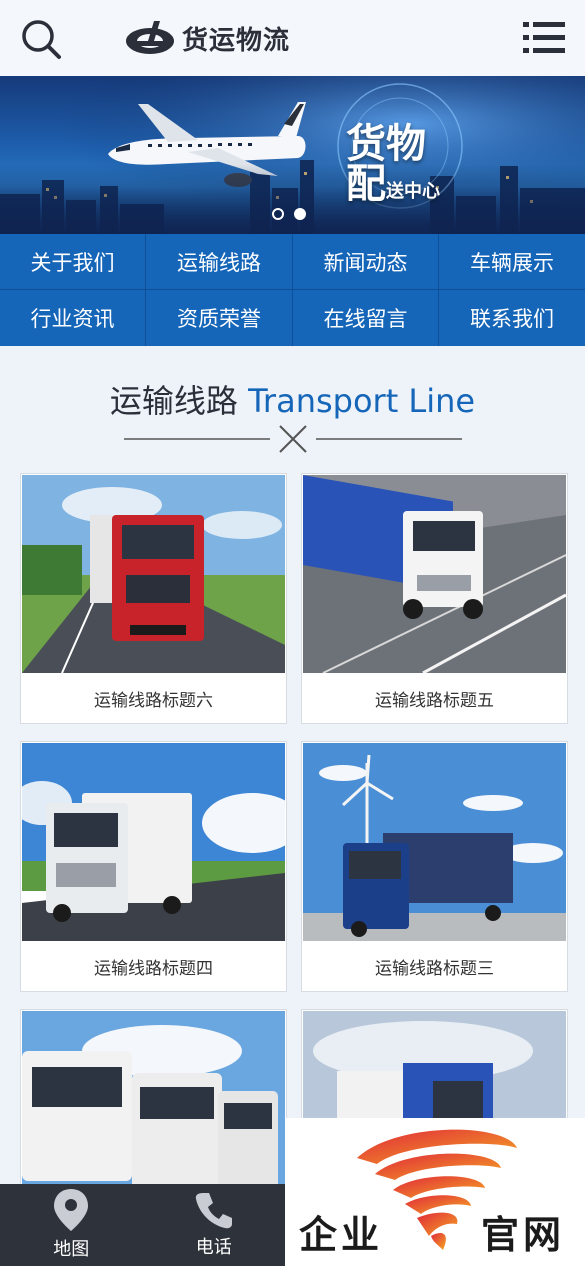  I want to click on route-card: 运输线路标题三, so click(434, 866).